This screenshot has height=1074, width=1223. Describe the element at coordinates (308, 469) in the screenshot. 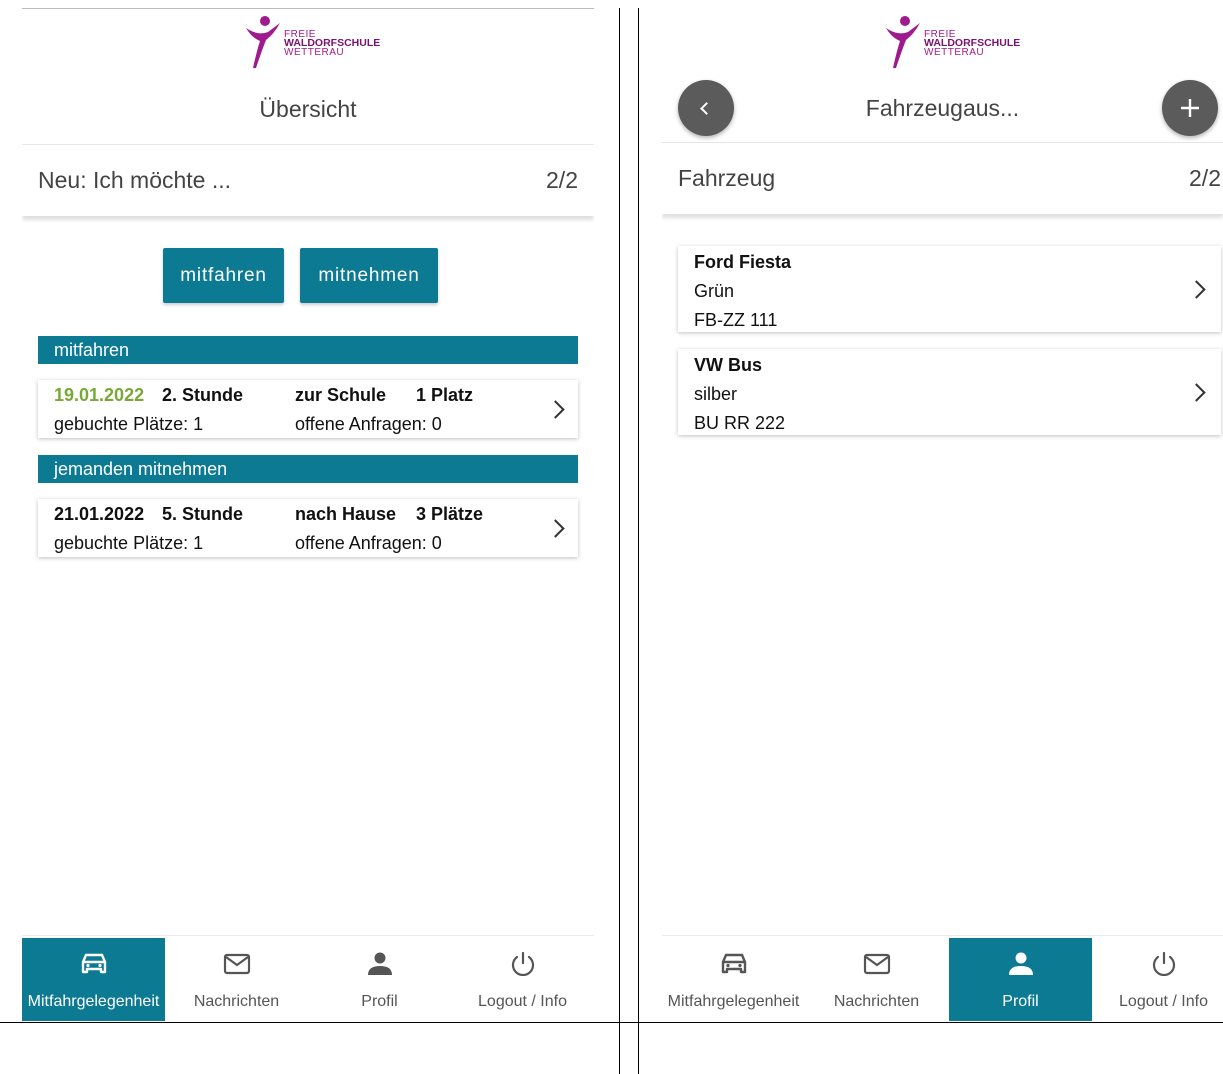

I see `group-header-mitnehmen: jemanden mitnehmen` at that location.